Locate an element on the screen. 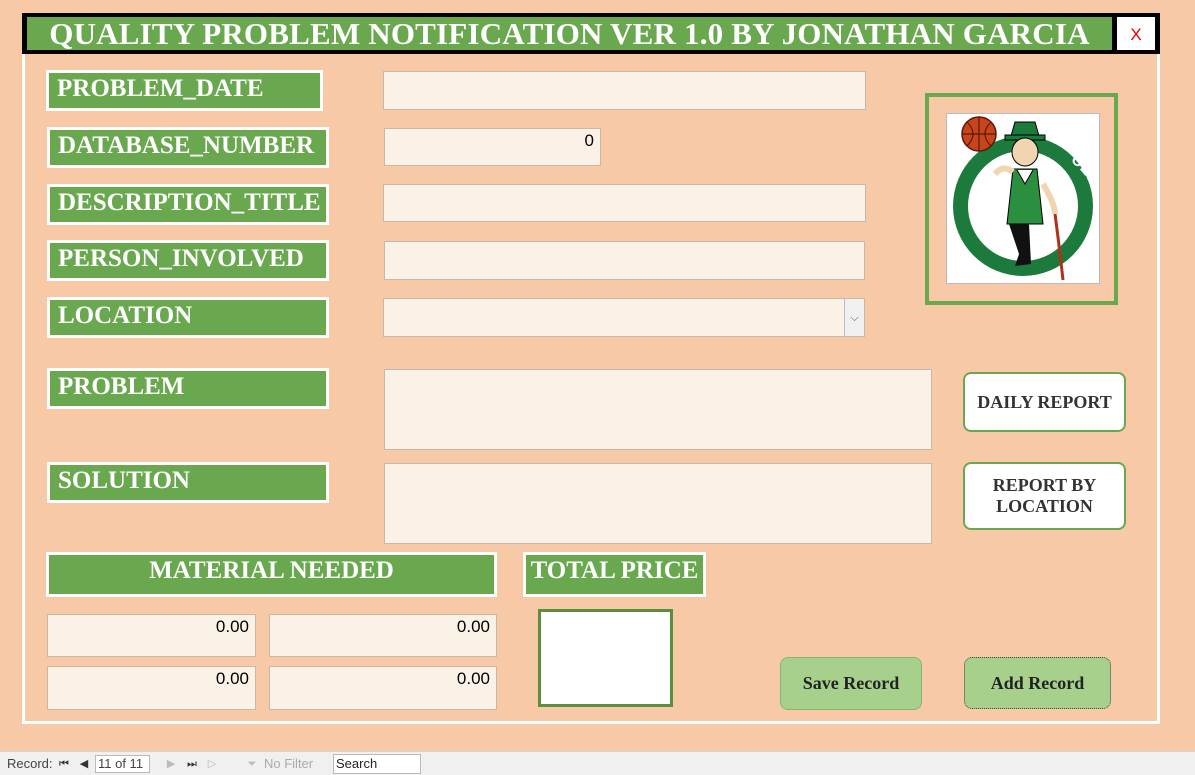  material-field-1: 0.00 is located at coordinates (151, 635).